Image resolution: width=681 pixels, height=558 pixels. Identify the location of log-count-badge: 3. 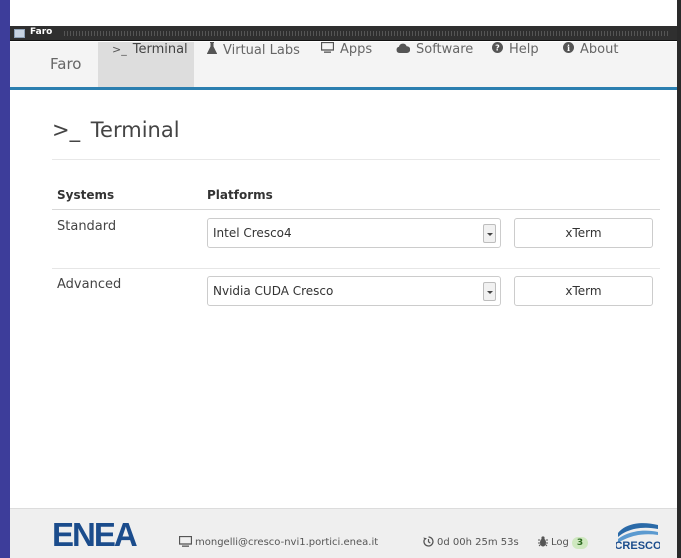
(580, 543).